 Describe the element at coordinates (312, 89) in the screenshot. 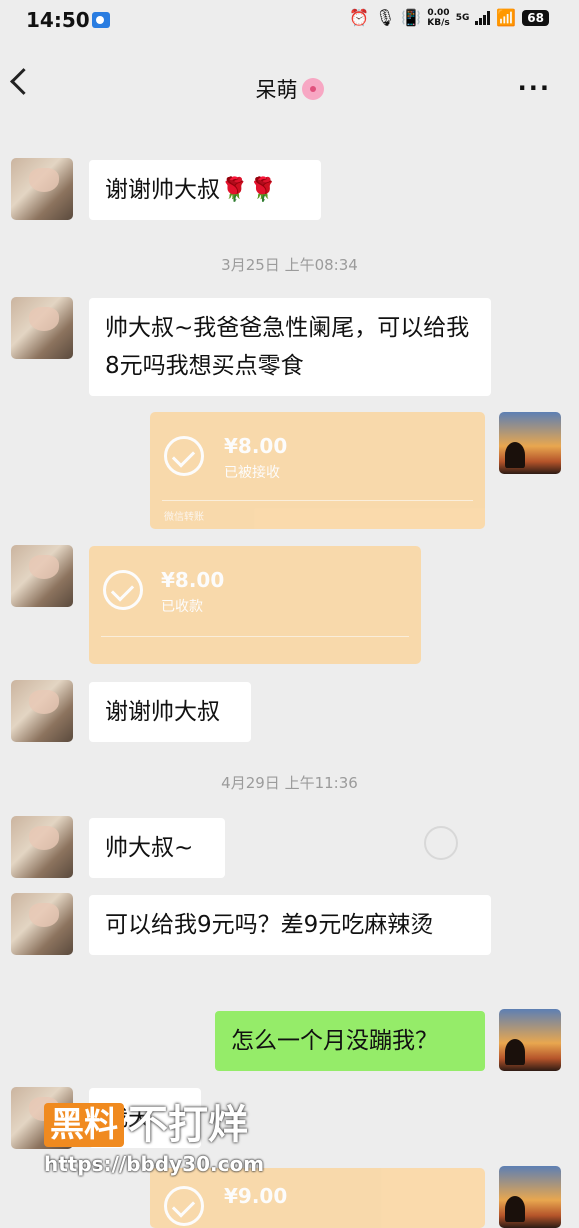

I see `cherry-blossom-icon` at that location.